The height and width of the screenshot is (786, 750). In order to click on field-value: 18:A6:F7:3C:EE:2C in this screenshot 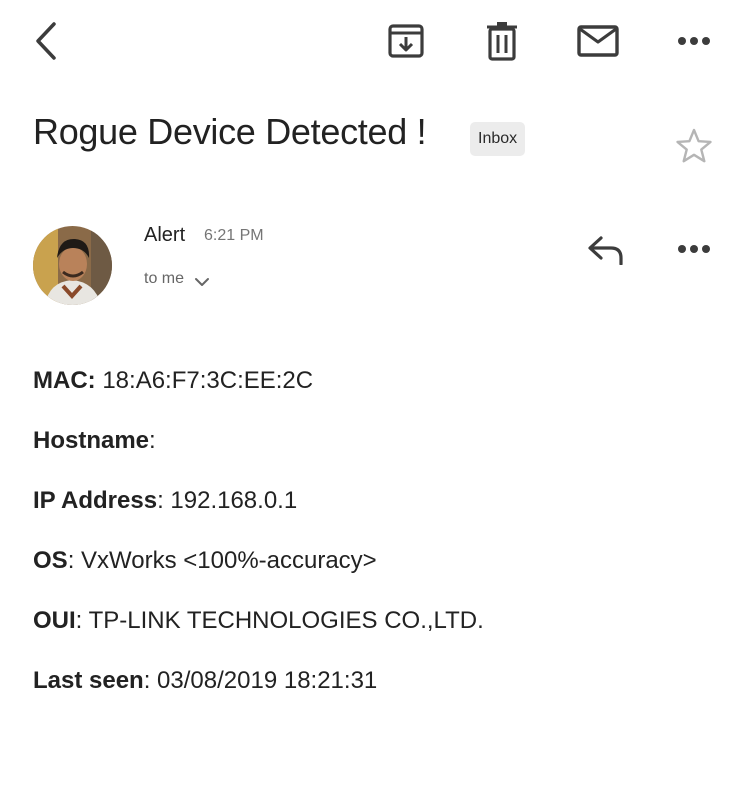, I will do `click(204, 380)`.